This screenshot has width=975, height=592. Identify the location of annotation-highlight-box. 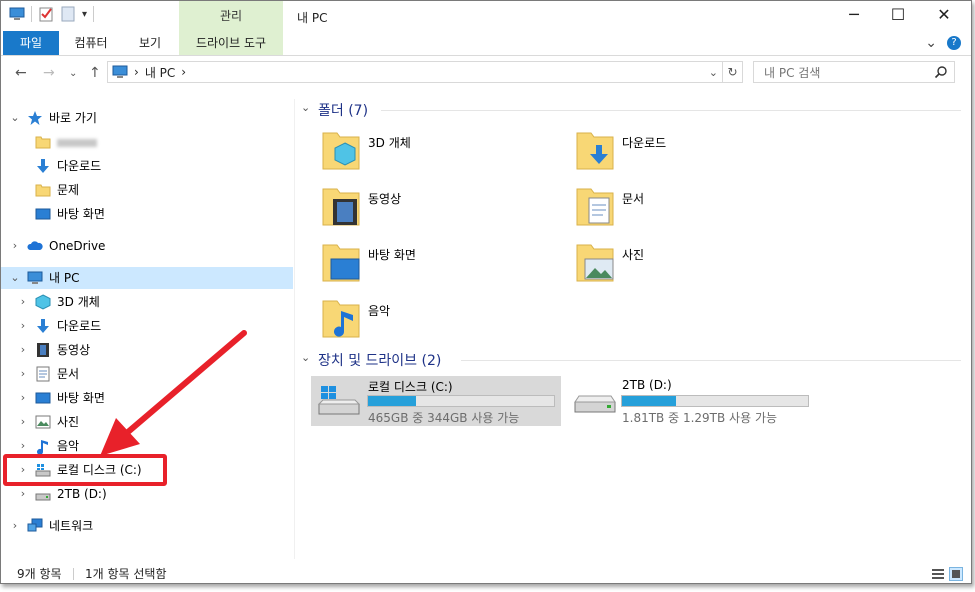
(85, 470).